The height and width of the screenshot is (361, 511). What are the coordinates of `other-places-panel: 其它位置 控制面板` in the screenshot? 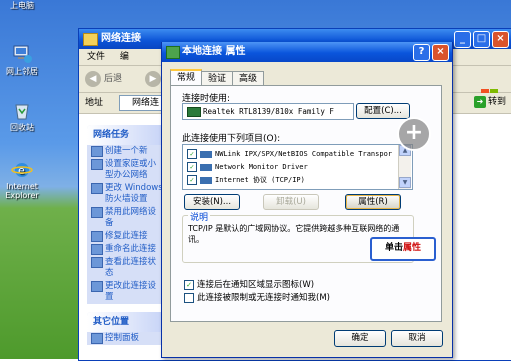 It's located at (126, 328).